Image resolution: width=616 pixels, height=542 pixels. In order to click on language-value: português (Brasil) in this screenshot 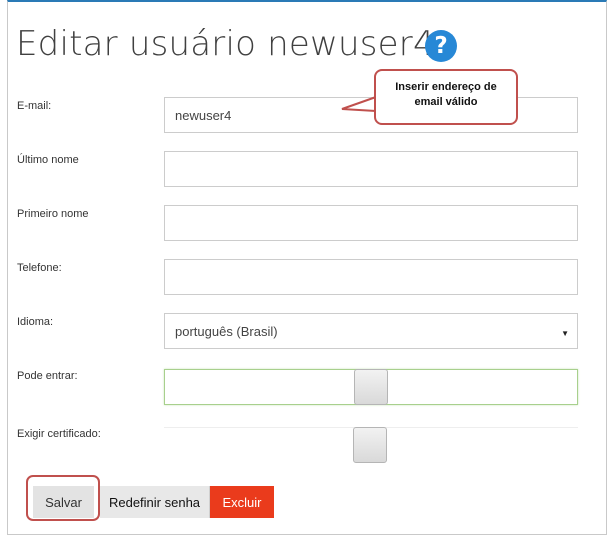, I will do `click(226, 331)`.